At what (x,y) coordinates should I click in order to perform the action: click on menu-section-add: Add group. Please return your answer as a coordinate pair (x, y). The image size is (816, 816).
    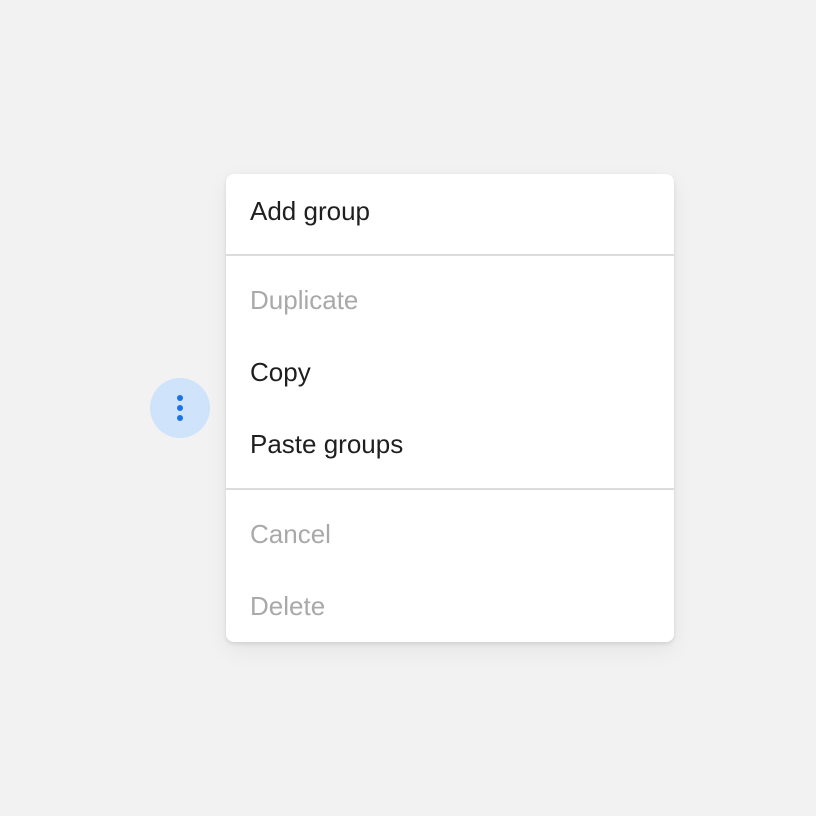
    Looking at the image, I should click on (450, 214).